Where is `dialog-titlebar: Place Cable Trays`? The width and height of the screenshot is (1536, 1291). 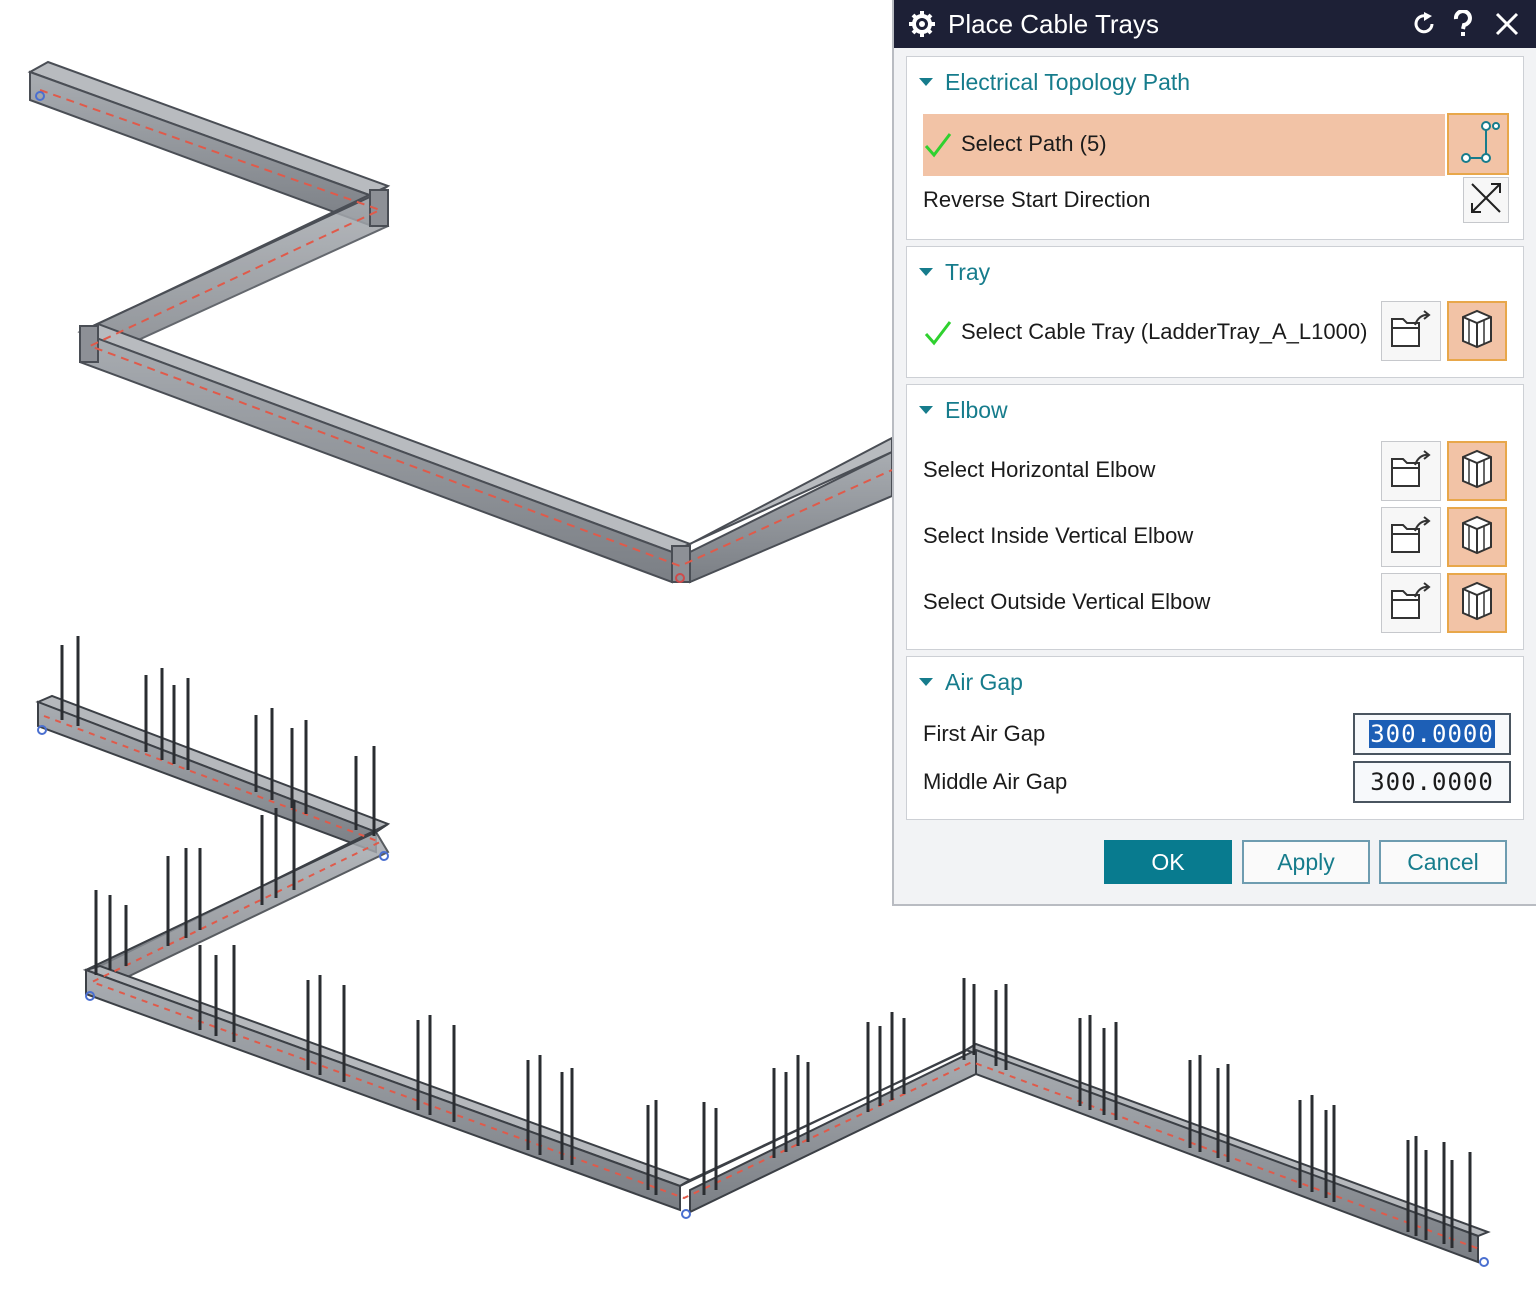
dialog-titlebar: Place Cable Trays is located at coordinates (1215, 24).